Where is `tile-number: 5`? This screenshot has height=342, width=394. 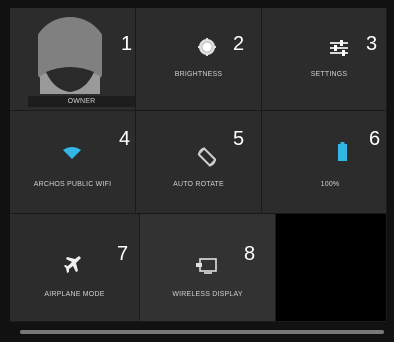
tile-number: 5 is located at coordinates (239, 139).